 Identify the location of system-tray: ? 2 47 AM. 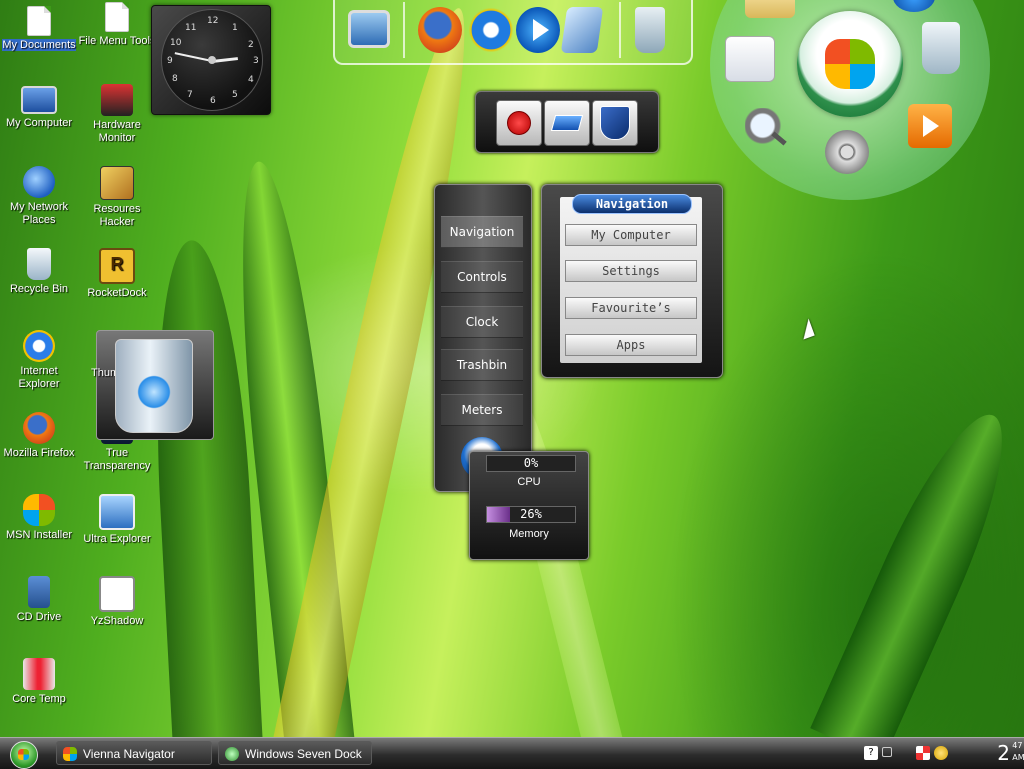
(939, 753).